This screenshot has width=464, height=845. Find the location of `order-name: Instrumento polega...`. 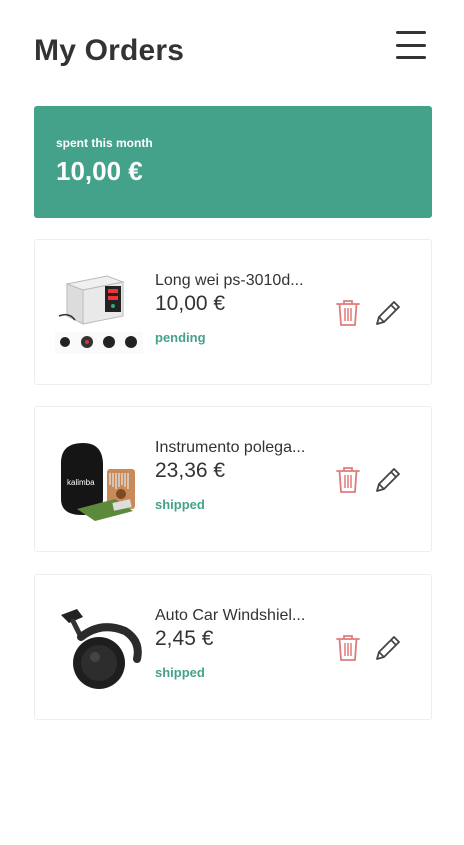

order-name: Instrumento polega... is located at coordinates (230, 447).